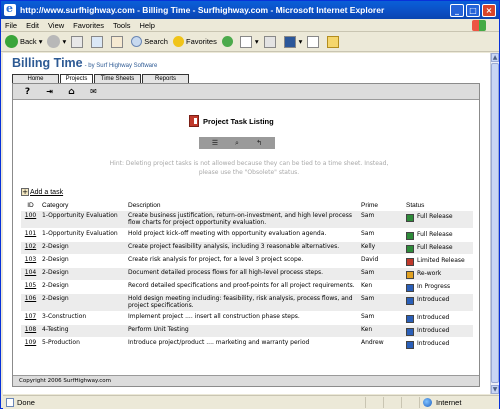  What do you see at coordinates (30, 259) in the screenshot?
I see `task-id-link: 103` at bounding box center [30, 259].